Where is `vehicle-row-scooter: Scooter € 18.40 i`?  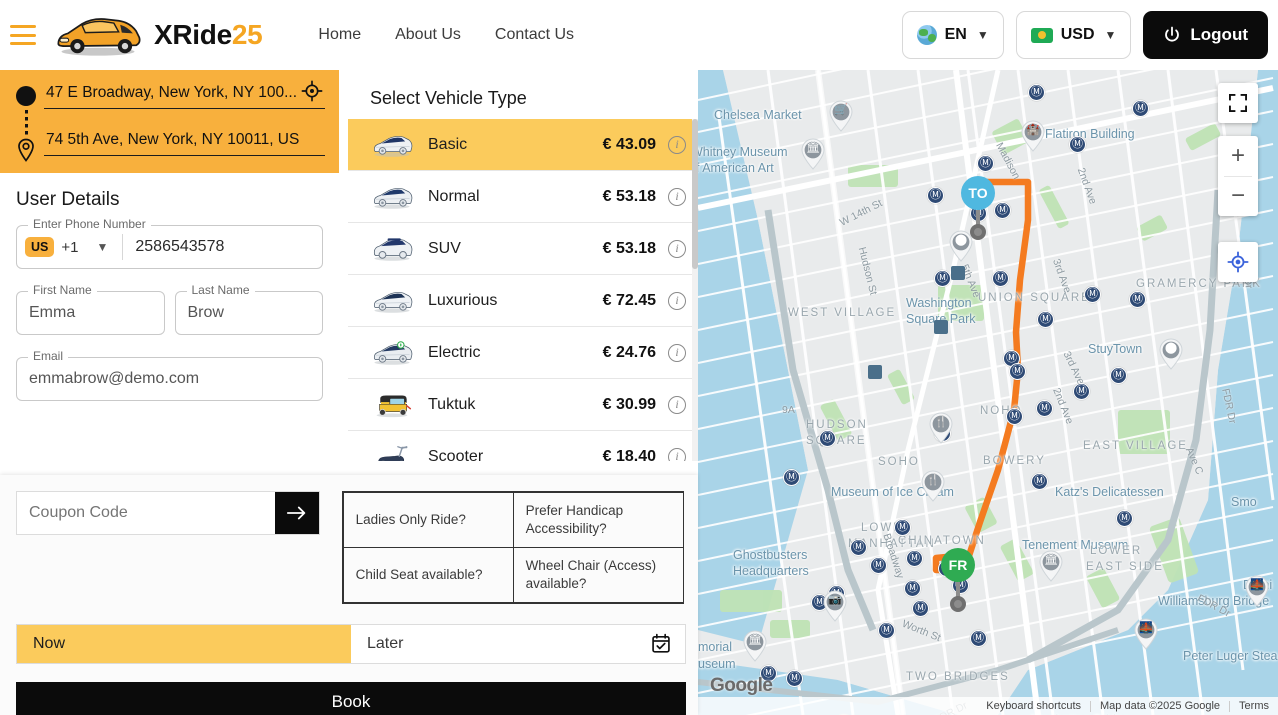
vehicle-row-scooter: Scooter € 18.40 i is located at coordinates (522, 445).